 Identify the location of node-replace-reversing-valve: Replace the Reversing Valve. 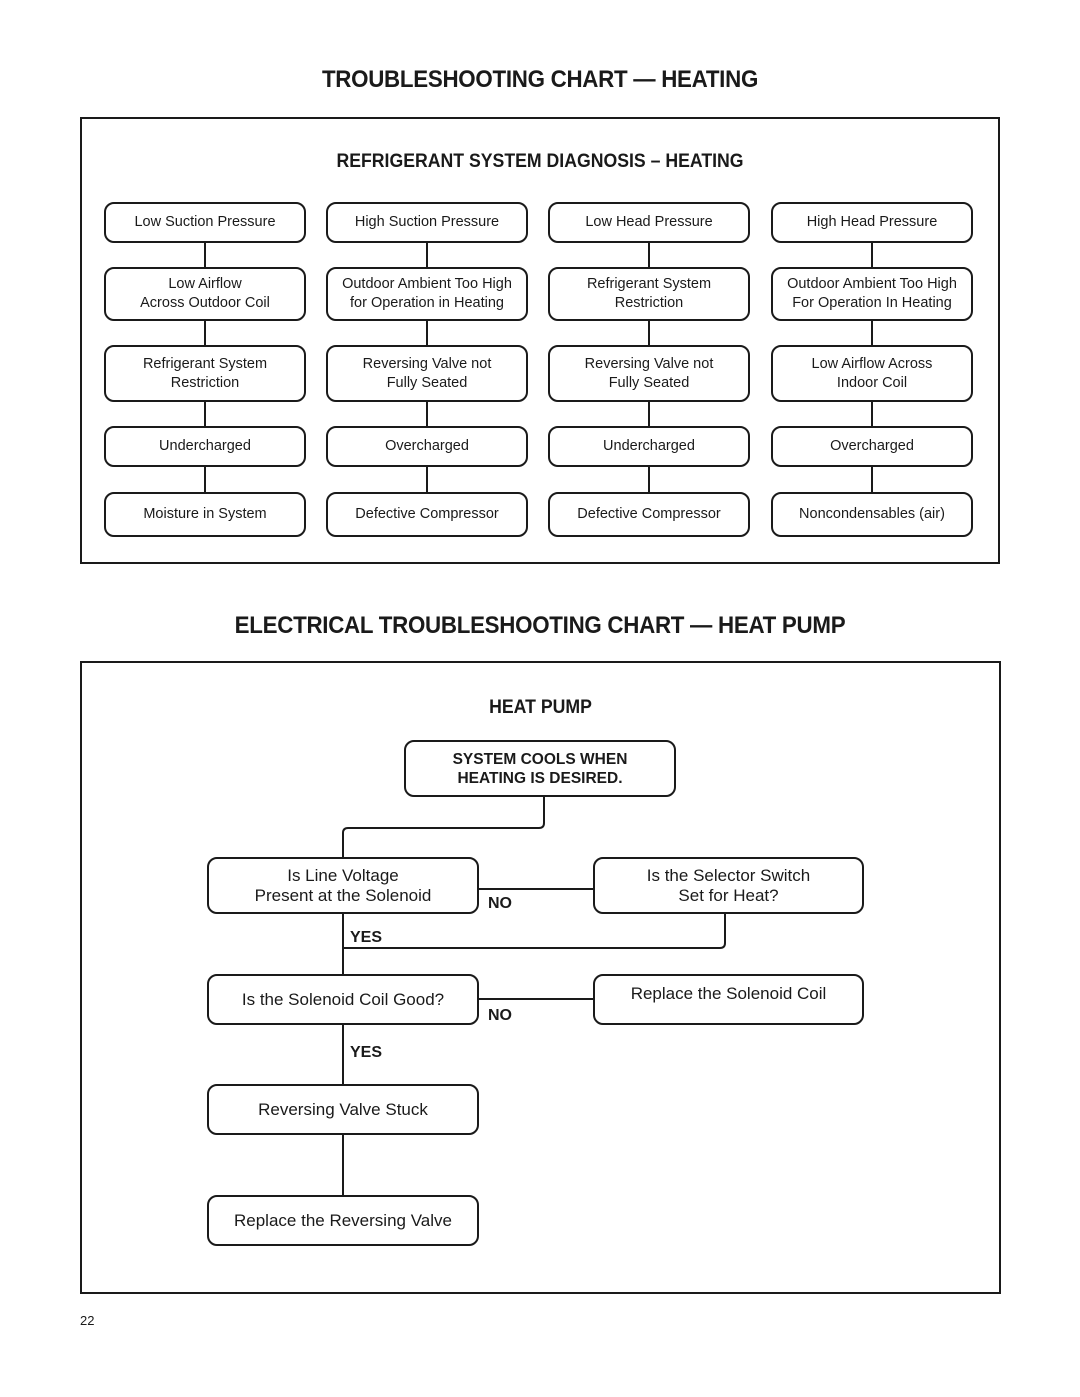
(343, 1220).